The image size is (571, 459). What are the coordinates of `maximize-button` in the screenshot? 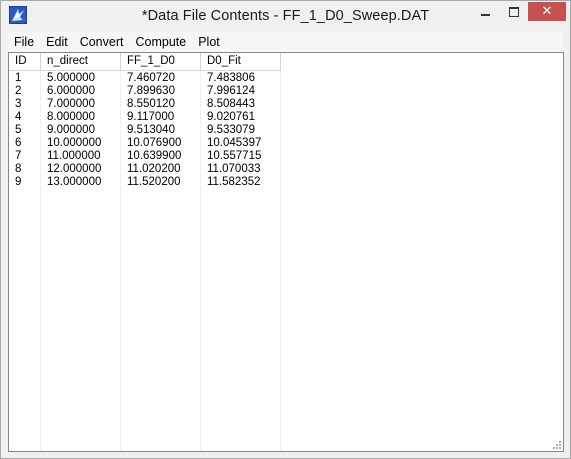 It's located at (513, 12).